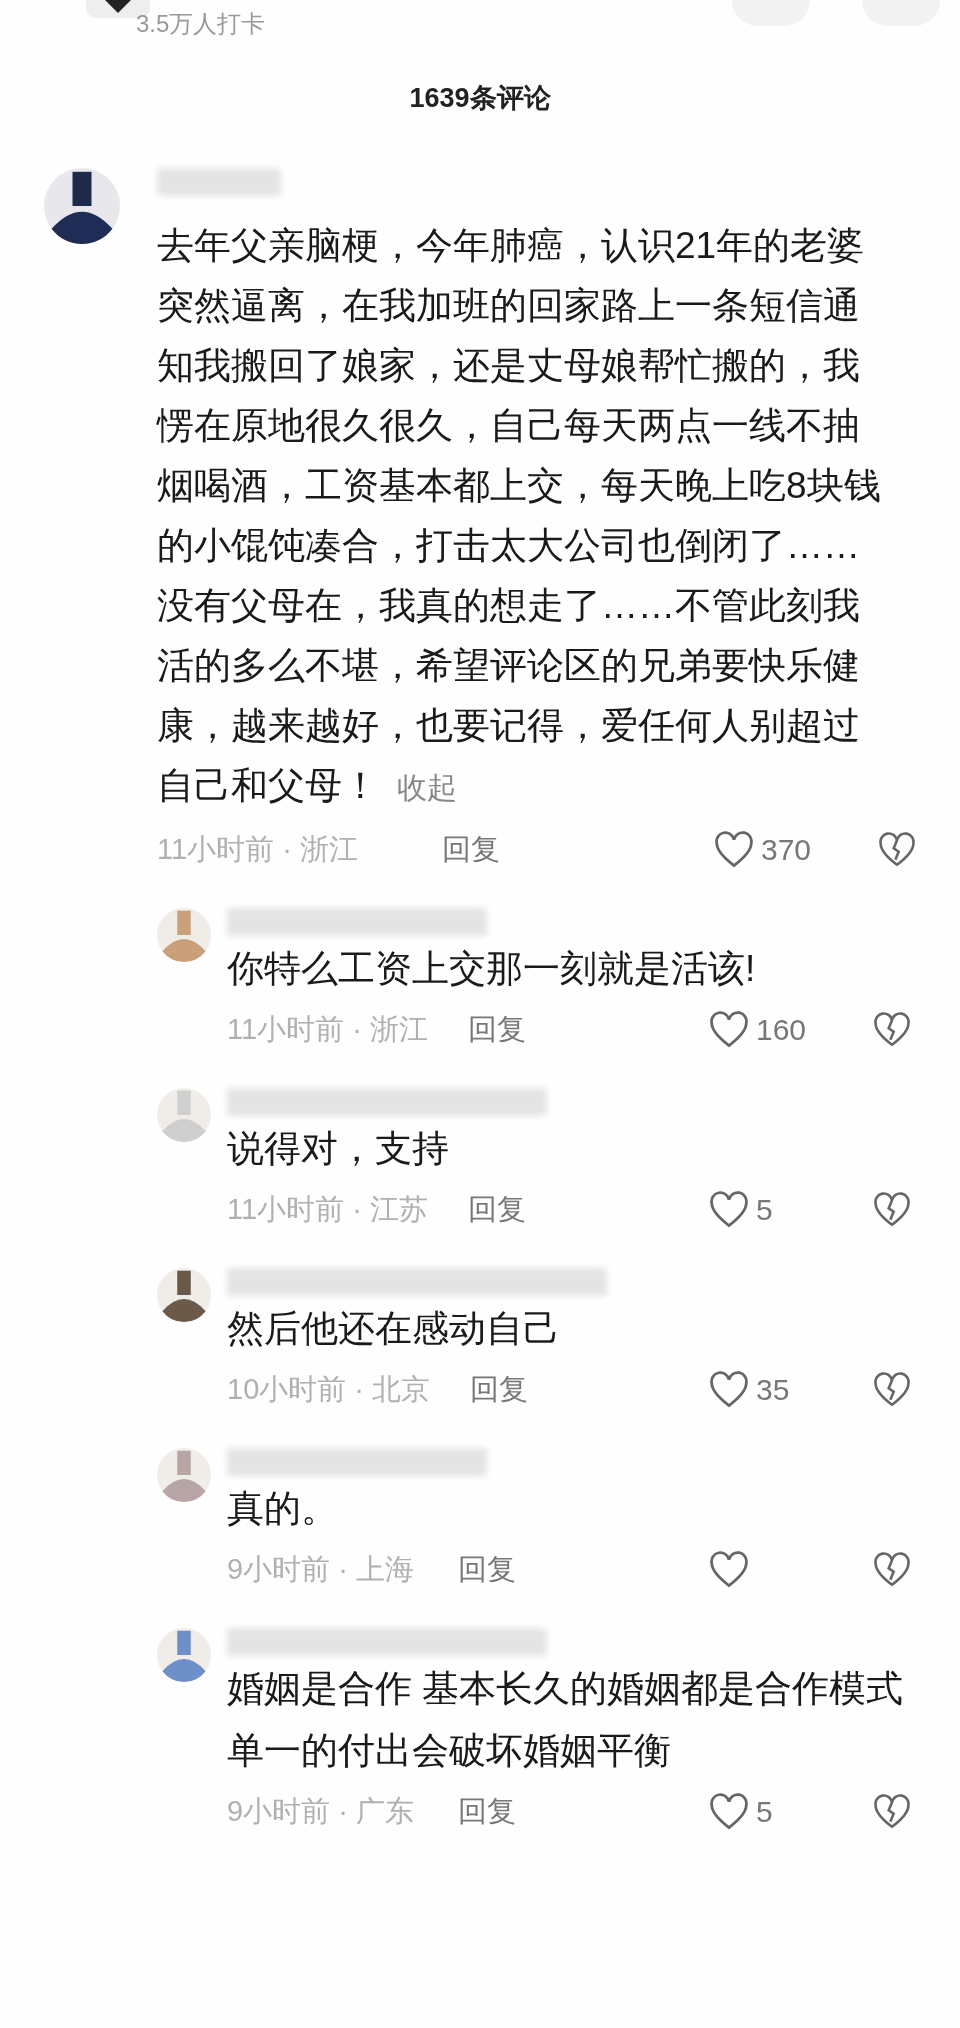 The image size is (960, 2028). I want to click on reply-text: 真的。, so click(283, 1509).